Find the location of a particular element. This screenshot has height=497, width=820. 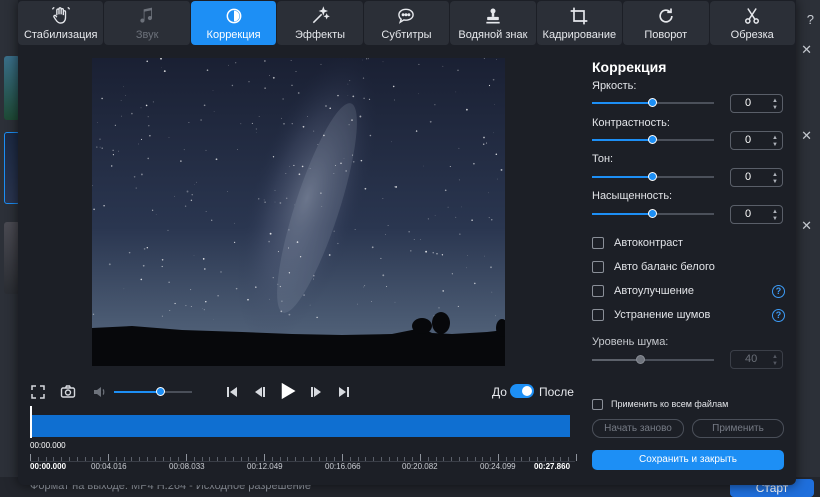

volume-slider-knob is located at coordinates (160, 391).